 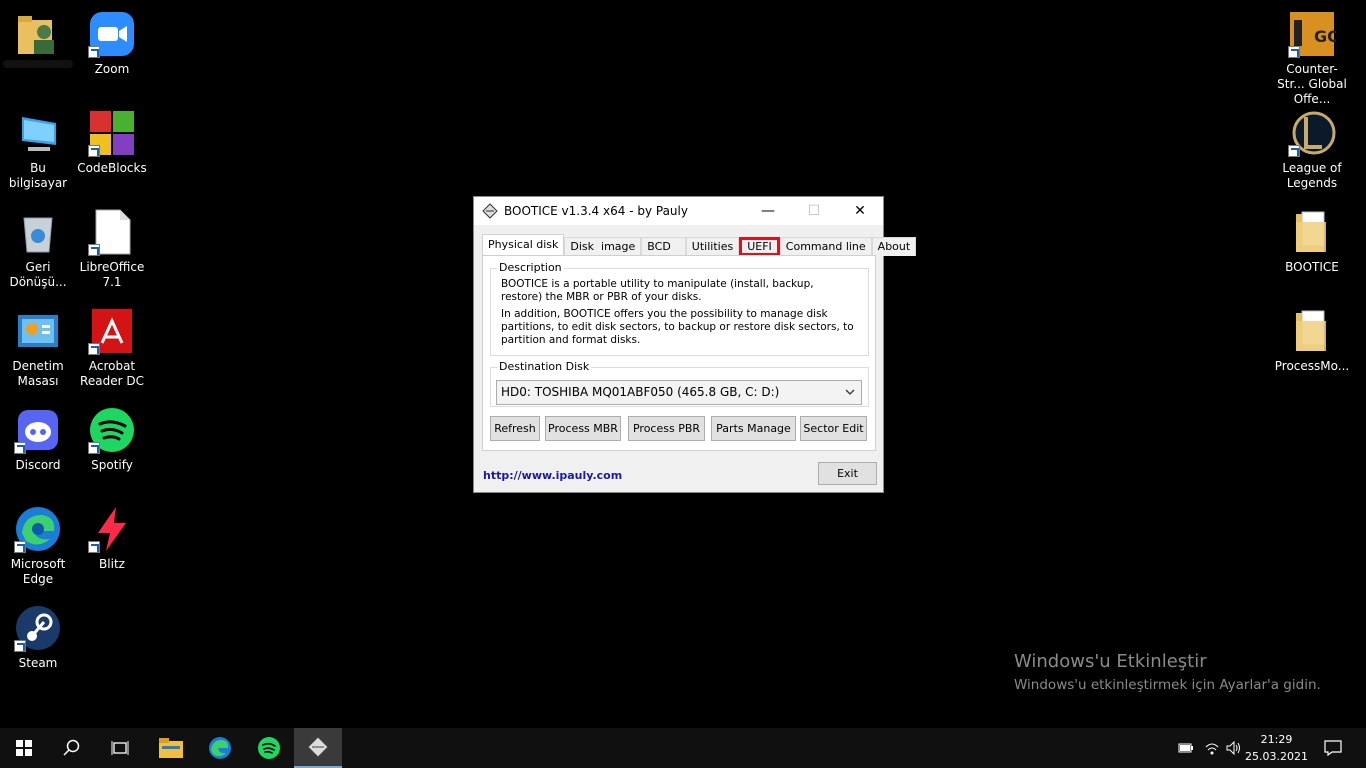 What do you see at coordinates (1276, 739) in the screenshot?
I see `clock-time: 21:29` at bounding box center [1276, 739].